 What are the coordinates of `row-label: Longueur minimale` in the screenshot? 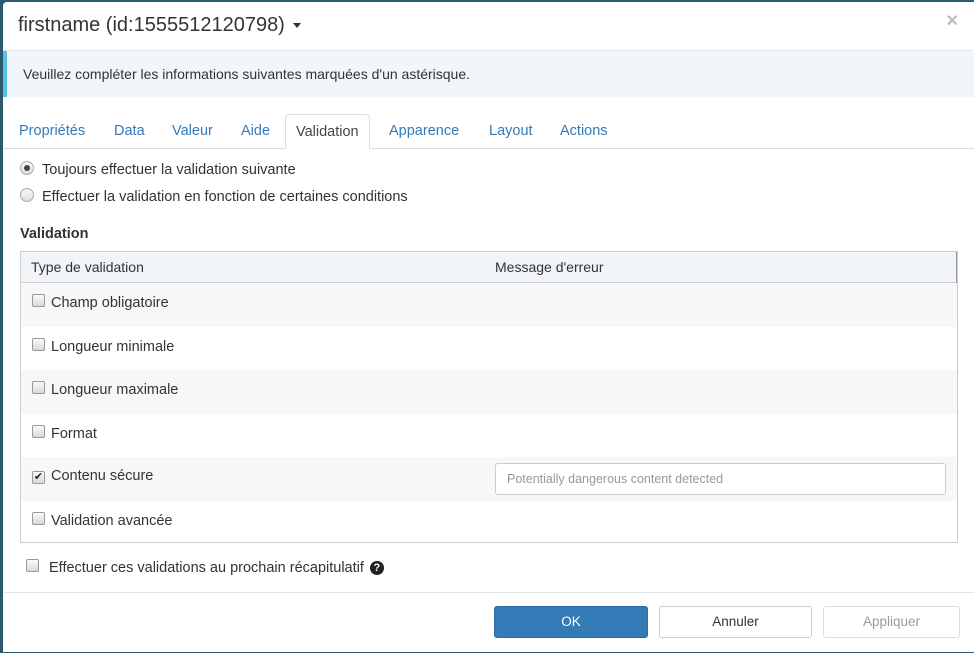 It's located at (113, 346).